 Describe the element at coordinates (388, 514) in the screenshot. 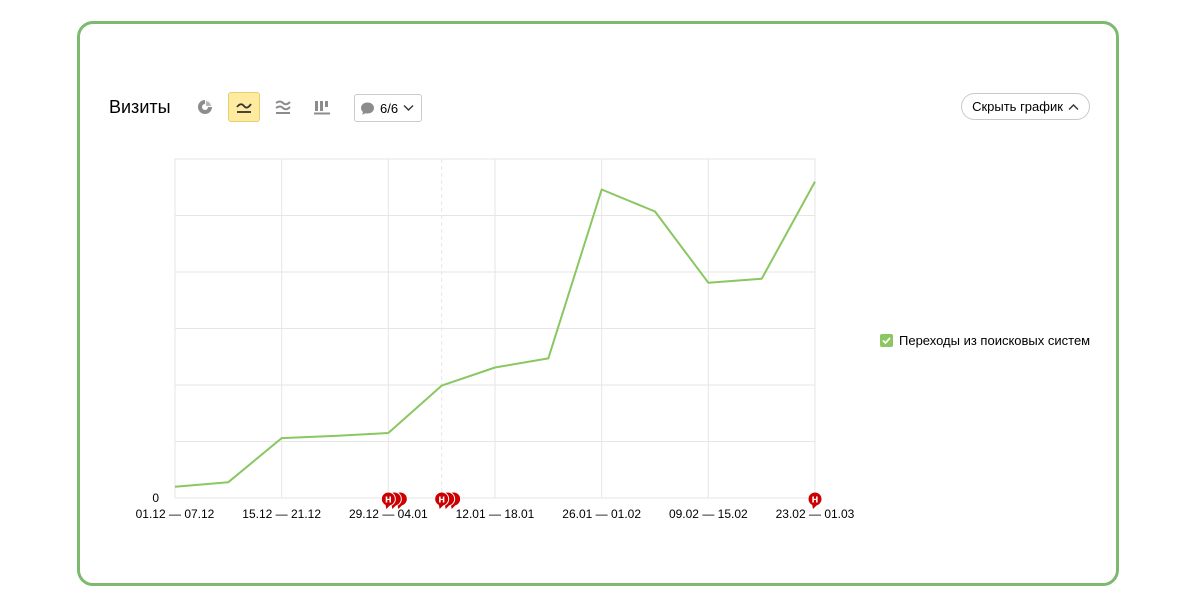

I see `x-tick-label: 29.12 — 04.01` at that location.